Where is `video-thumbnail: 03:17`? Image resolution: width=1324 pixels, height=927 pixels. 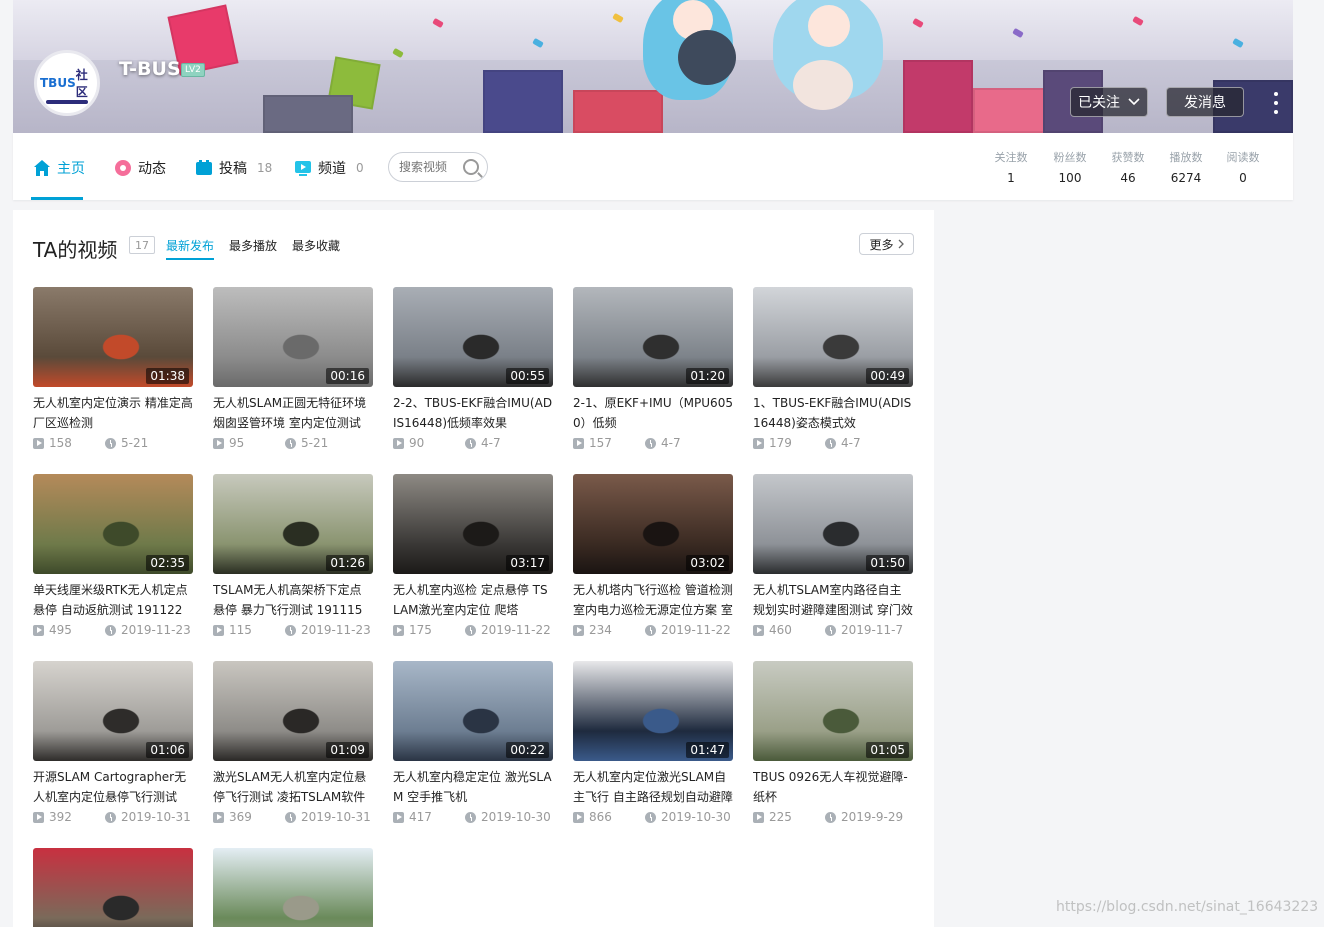
video-thumbnail: 03:17 is located at coordinates (473, 524).